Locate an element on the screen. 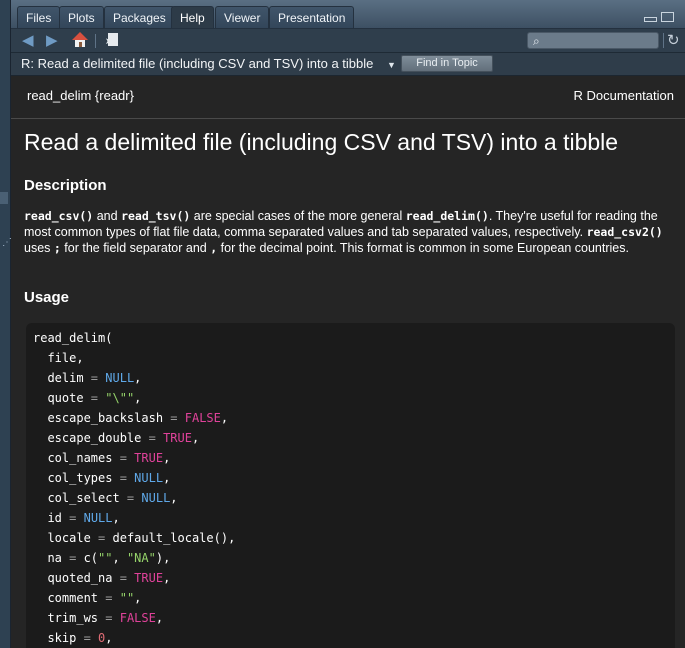 This screenshot has height=648, width=685. description-text-segment: for the field separator and is located at coordinates (135, 248).